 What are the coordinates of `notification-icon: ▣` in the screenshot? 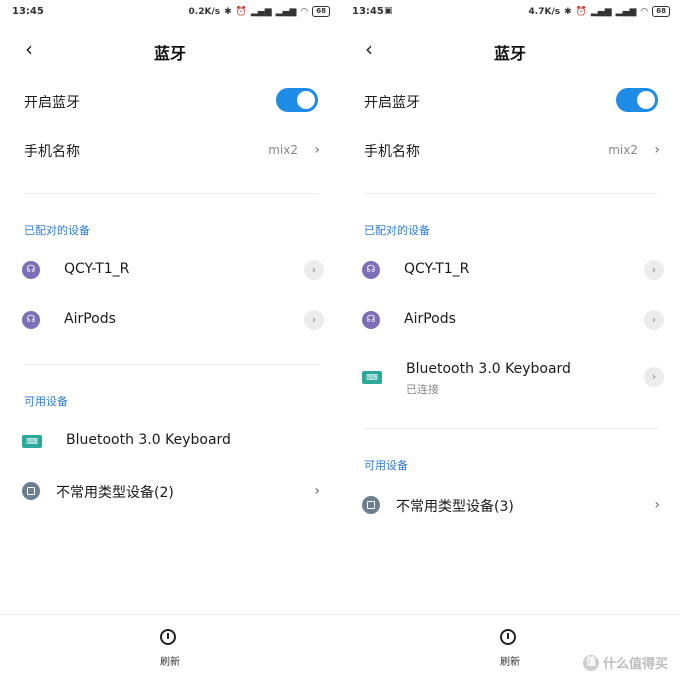 It's located at (388, 11).